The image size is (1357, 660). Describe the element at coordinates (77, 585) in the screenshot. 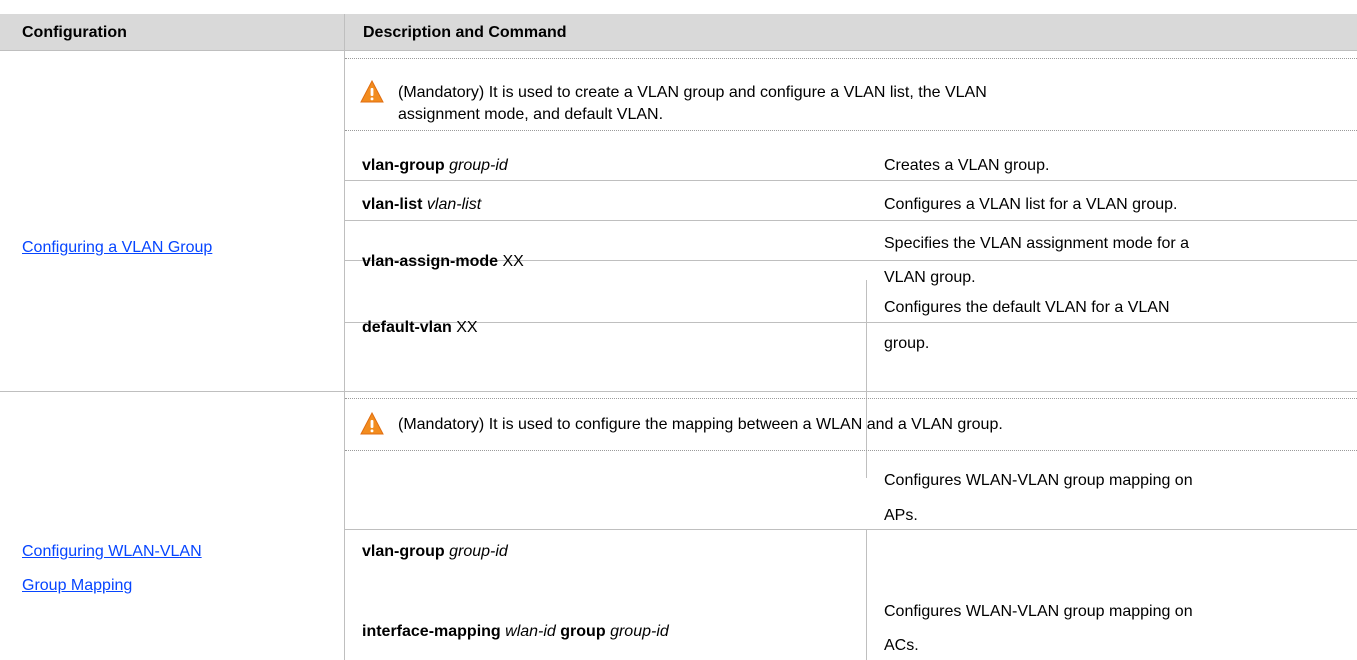

I see `configuring-wlan-vlan-group-mapping-link-line-2: Group Mapping` at that location.